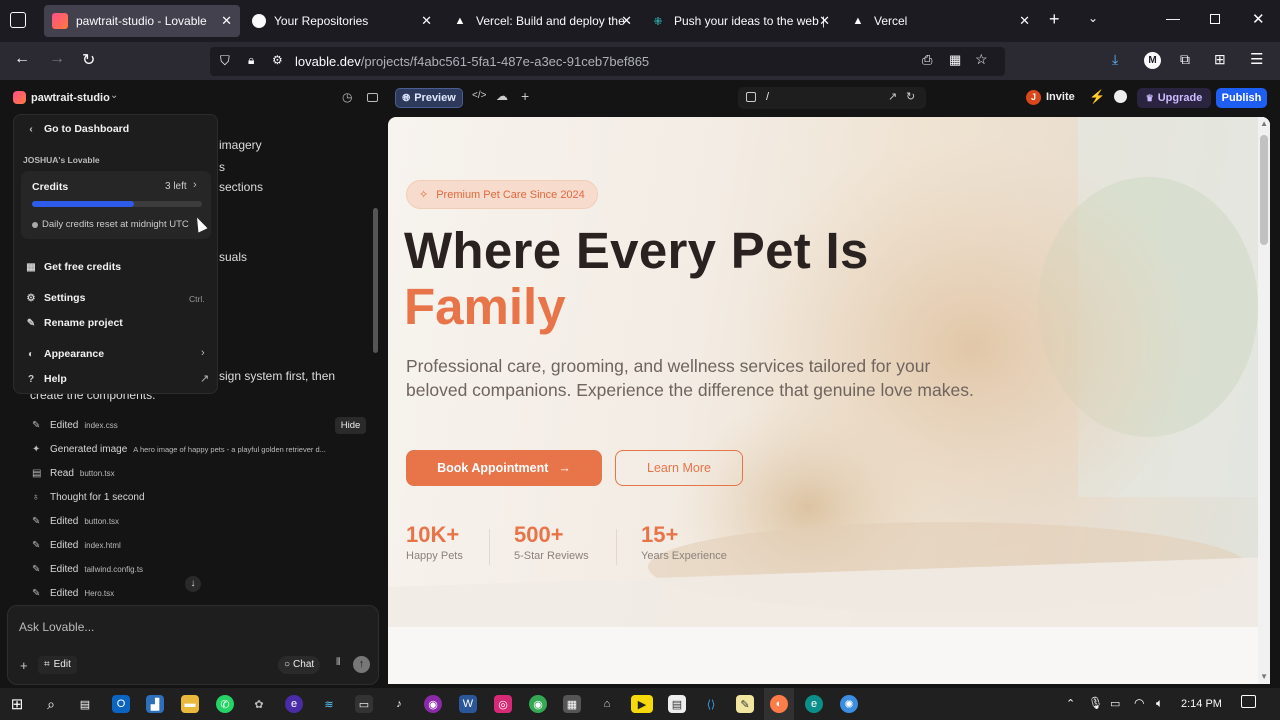 The image size is (1280, 720). I want to click on app-icon: ▟, so click(155, 704).